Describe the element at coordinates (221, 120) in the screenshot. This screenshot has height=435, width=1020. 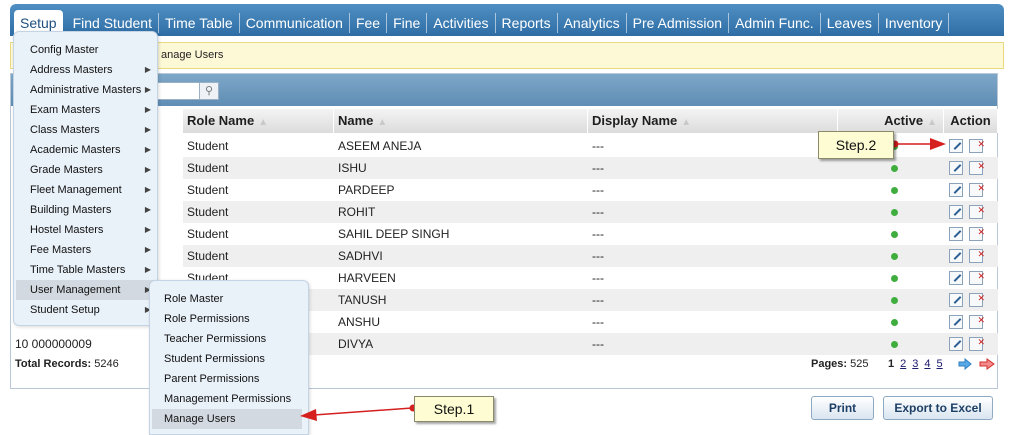
I see `column-role-name-label: Role Name` at that location.